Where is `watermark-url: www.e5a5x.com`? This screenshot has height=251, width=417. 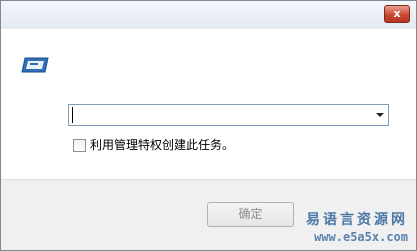 watermark-url: www.e5a5x.com is located at coordinates (361, 237).